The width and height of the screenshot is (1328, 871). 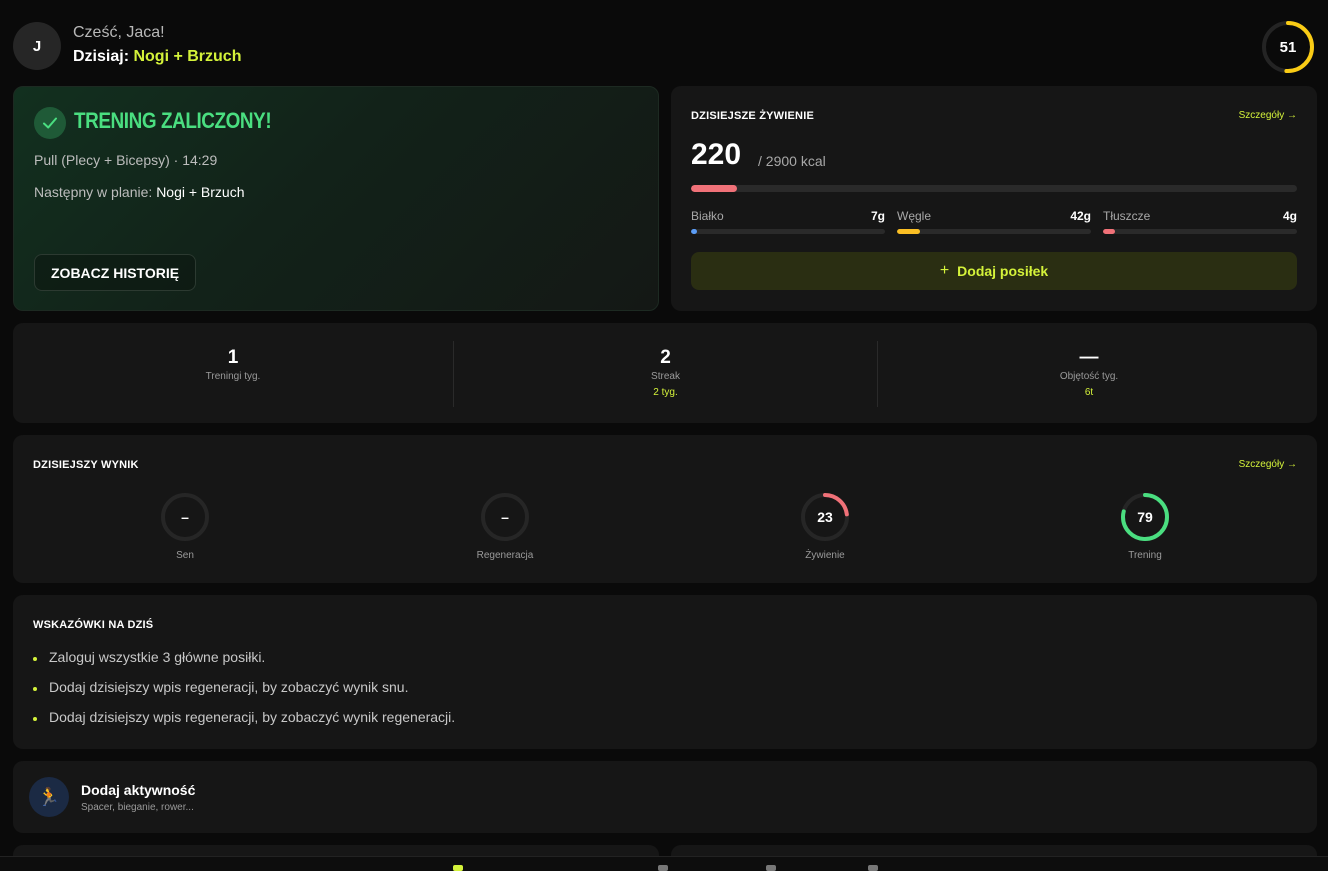 I want to click on macro-fat-value: 4g, so click(x=1289, y=216).